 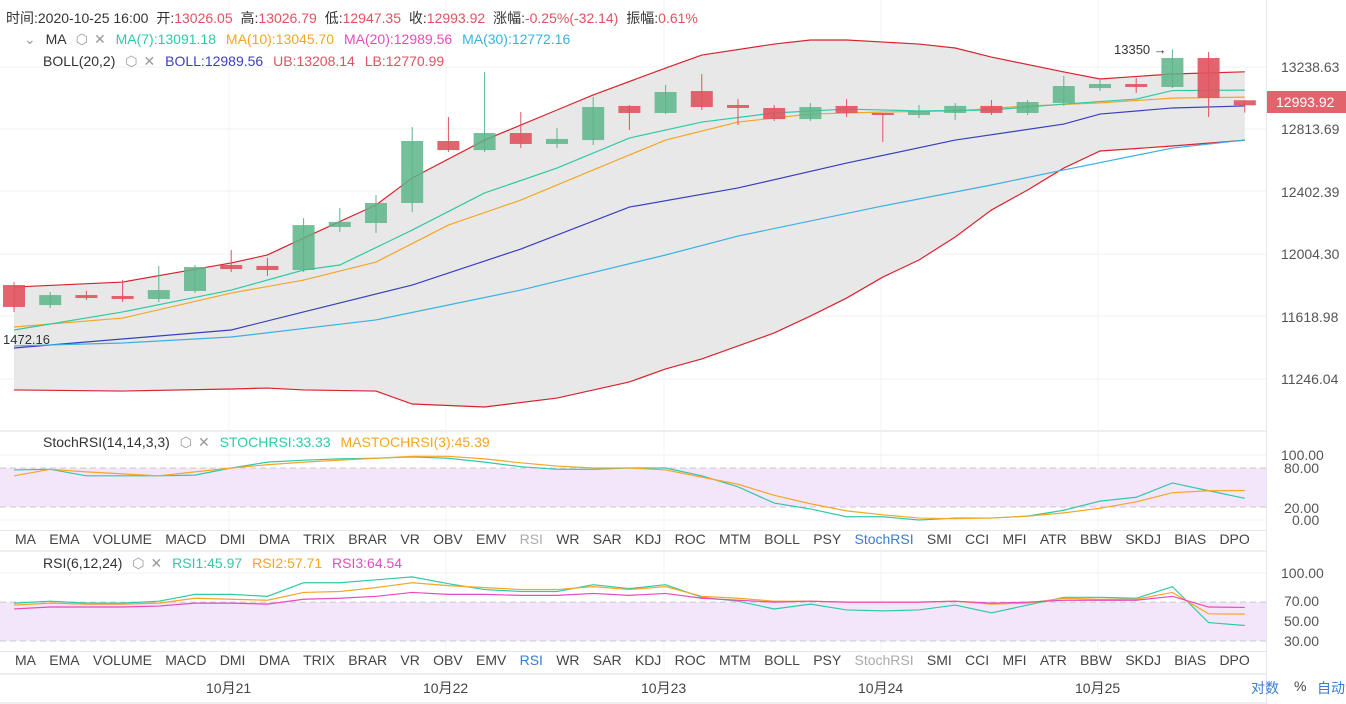 What do you see at coordinates (1302, 573) in the screenshot?
I see `rsi-tick: 100.00` at bounding box center [1302, 573].